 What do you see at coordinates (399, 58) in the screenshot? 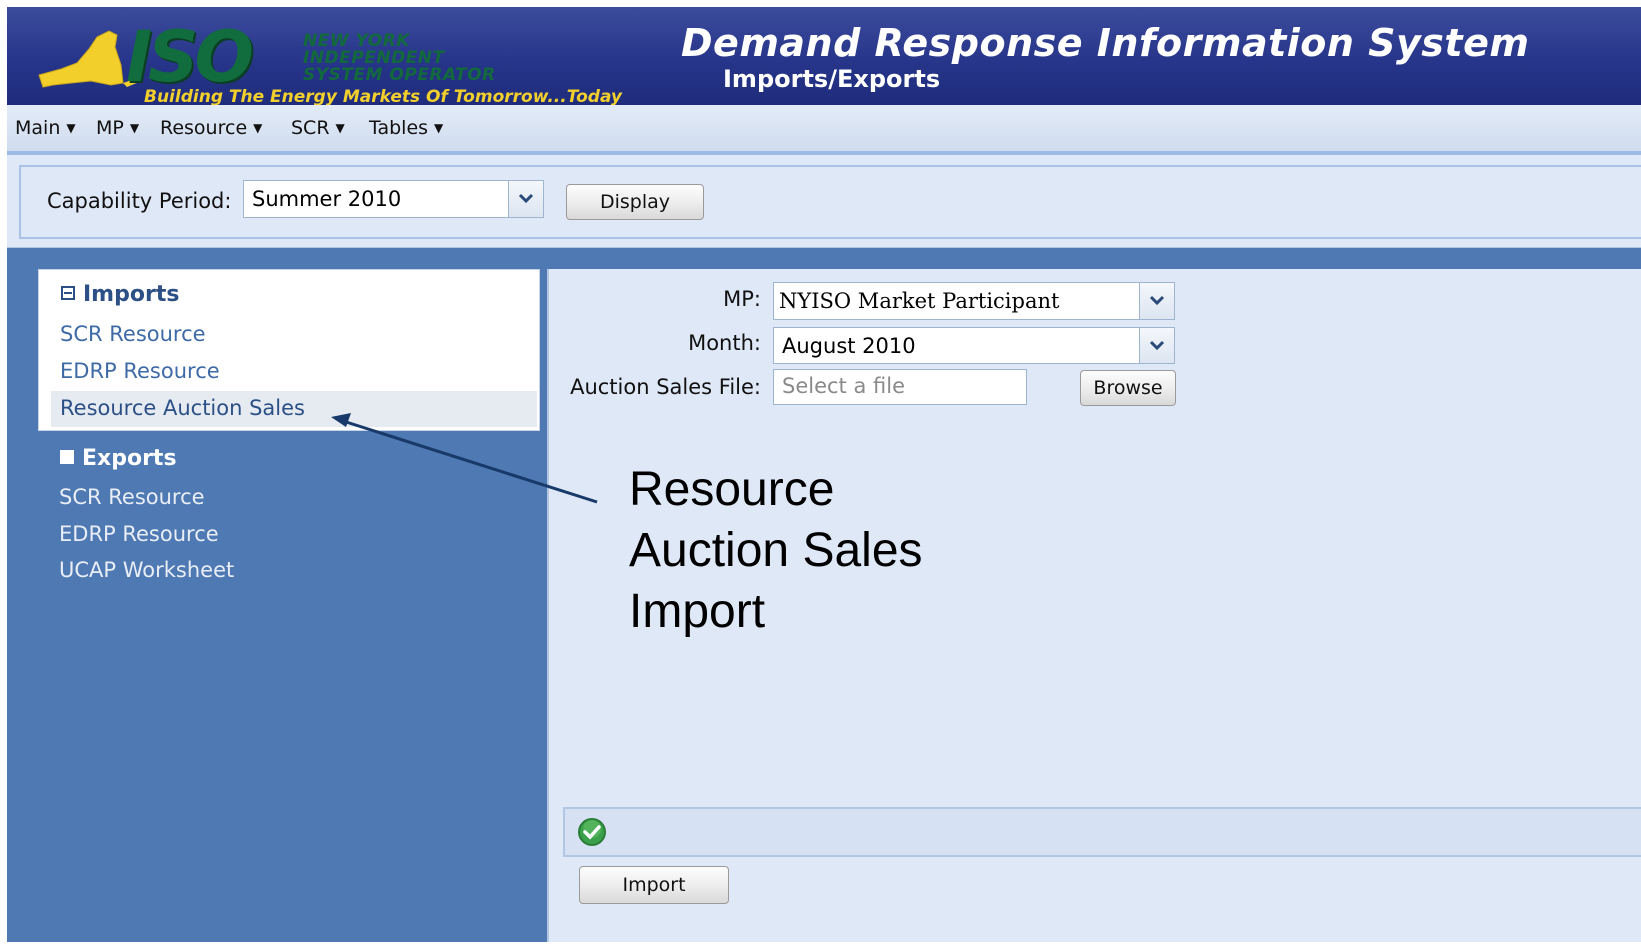
I see `logo-org-name: NEW YORK INDEPENDENT SYSTEM OPERATOR` at bounding box center [399, 58].